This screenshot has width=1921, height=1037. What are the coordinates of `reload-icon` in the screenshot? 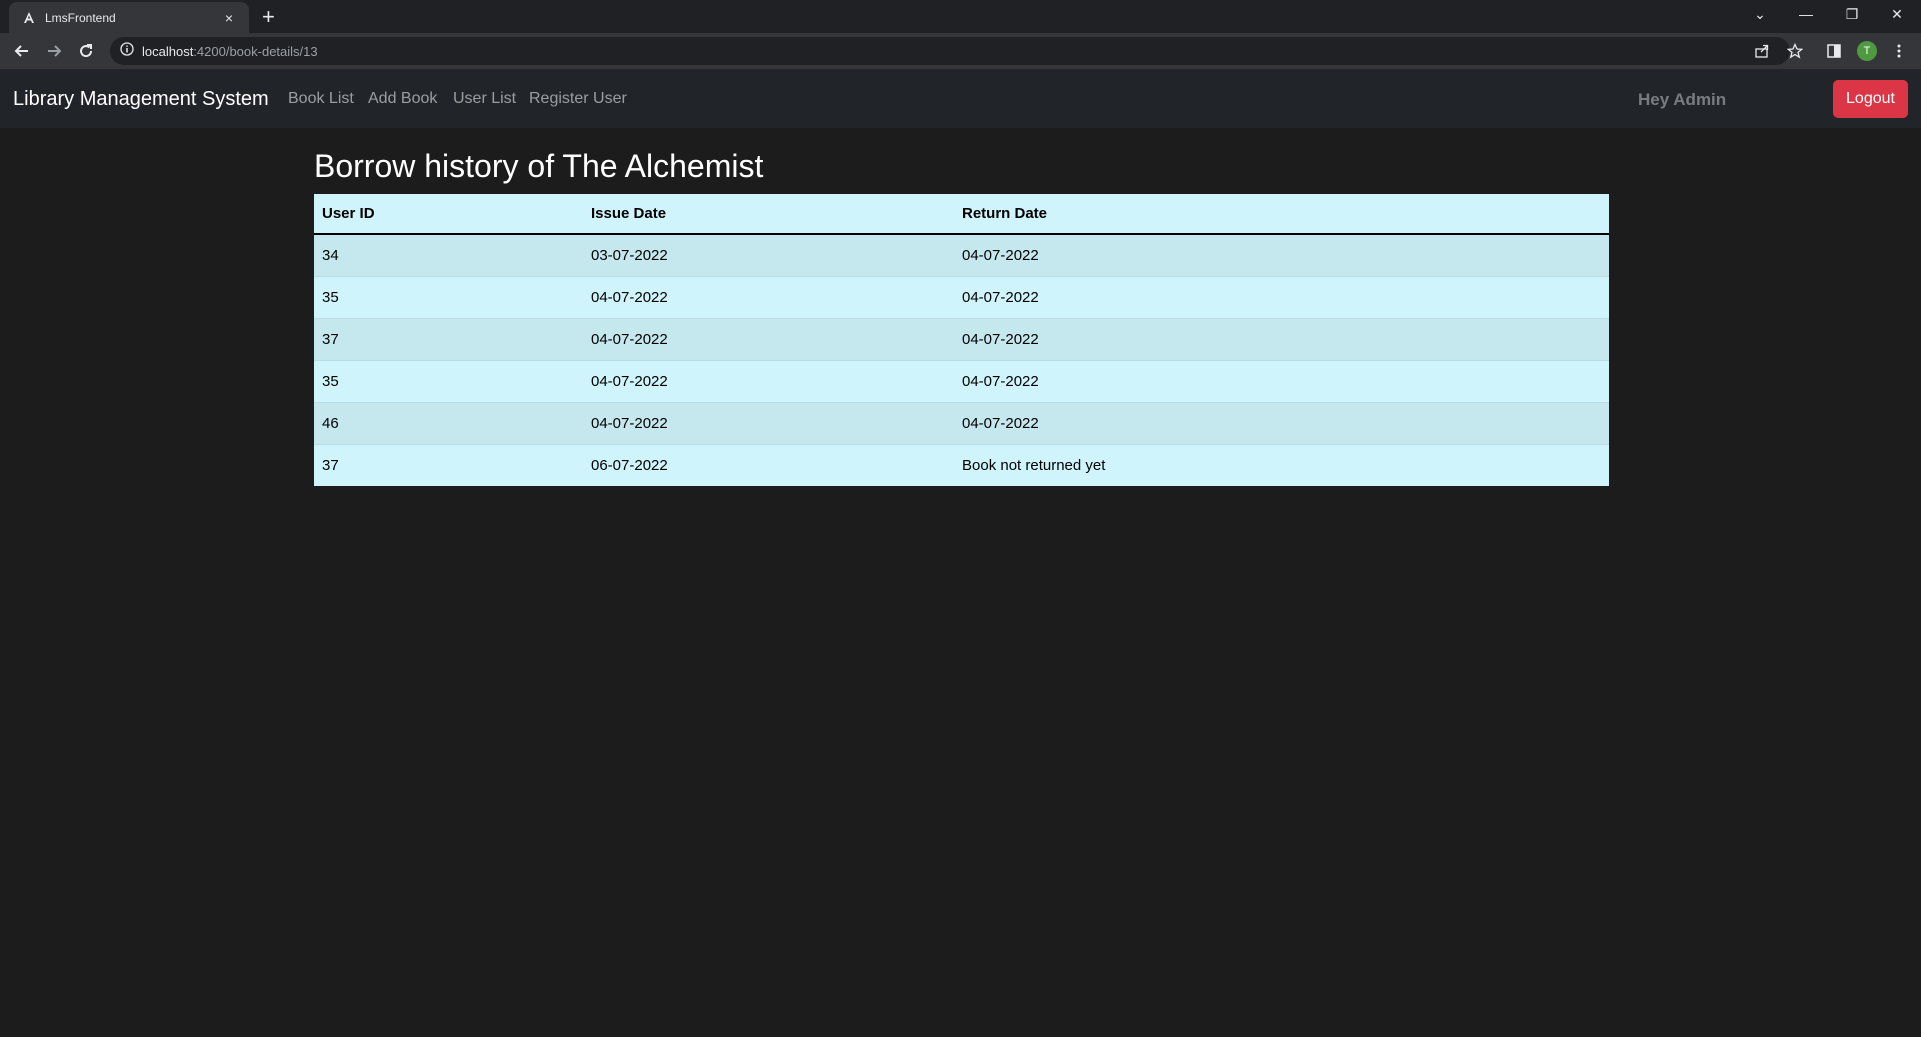 It's located at (86, 51).